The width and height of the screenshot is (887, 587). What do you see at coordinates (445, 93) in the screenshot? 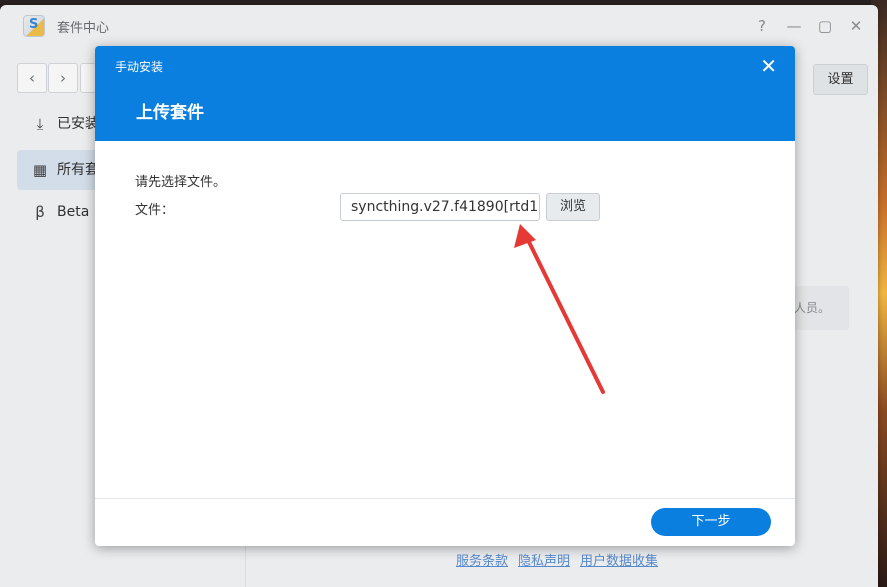
I see `dialog-header: 手动安装 ✕ 上传套件` at bounding box center [445, 93].